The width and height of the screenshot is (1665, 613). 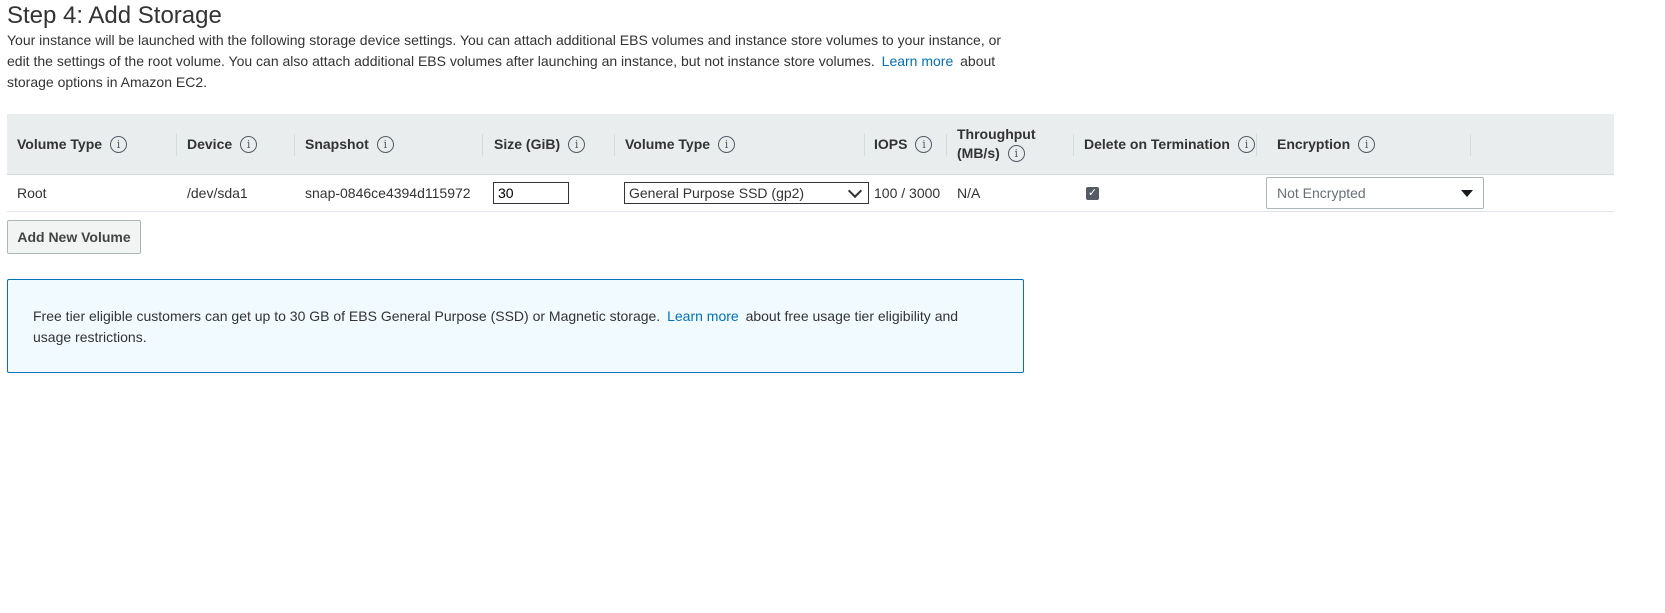 What do you see at coordinates (72, 144) in the screenshot?
I see `header-volume-type: Volume Type i` at bounding box center [72, 144].